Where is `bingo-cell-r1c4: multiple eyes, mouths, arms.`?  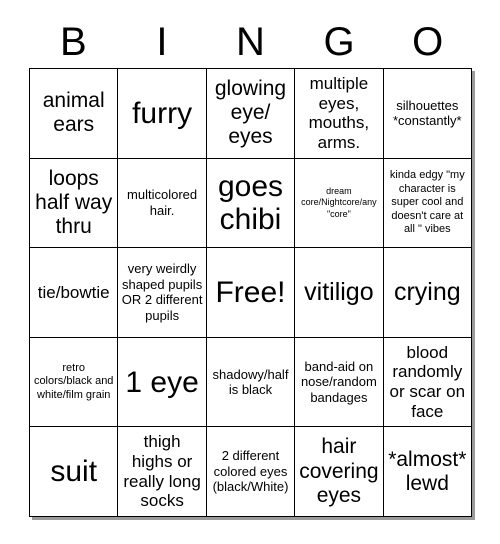 bingo-cell-r1c4: multiple eyes, mouths, arms. is located at coordinates (339, 114).